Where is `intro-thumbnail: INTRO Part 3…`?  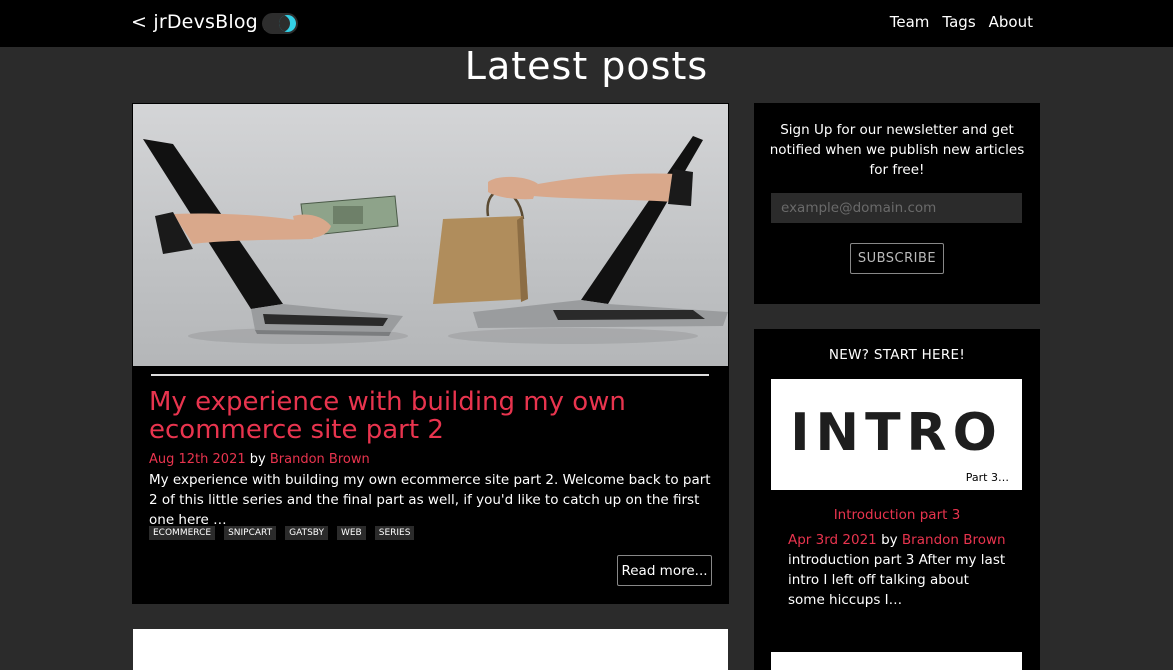
intro-thumbnail: INTRO Part 3… is located at coordinates (896, 434).